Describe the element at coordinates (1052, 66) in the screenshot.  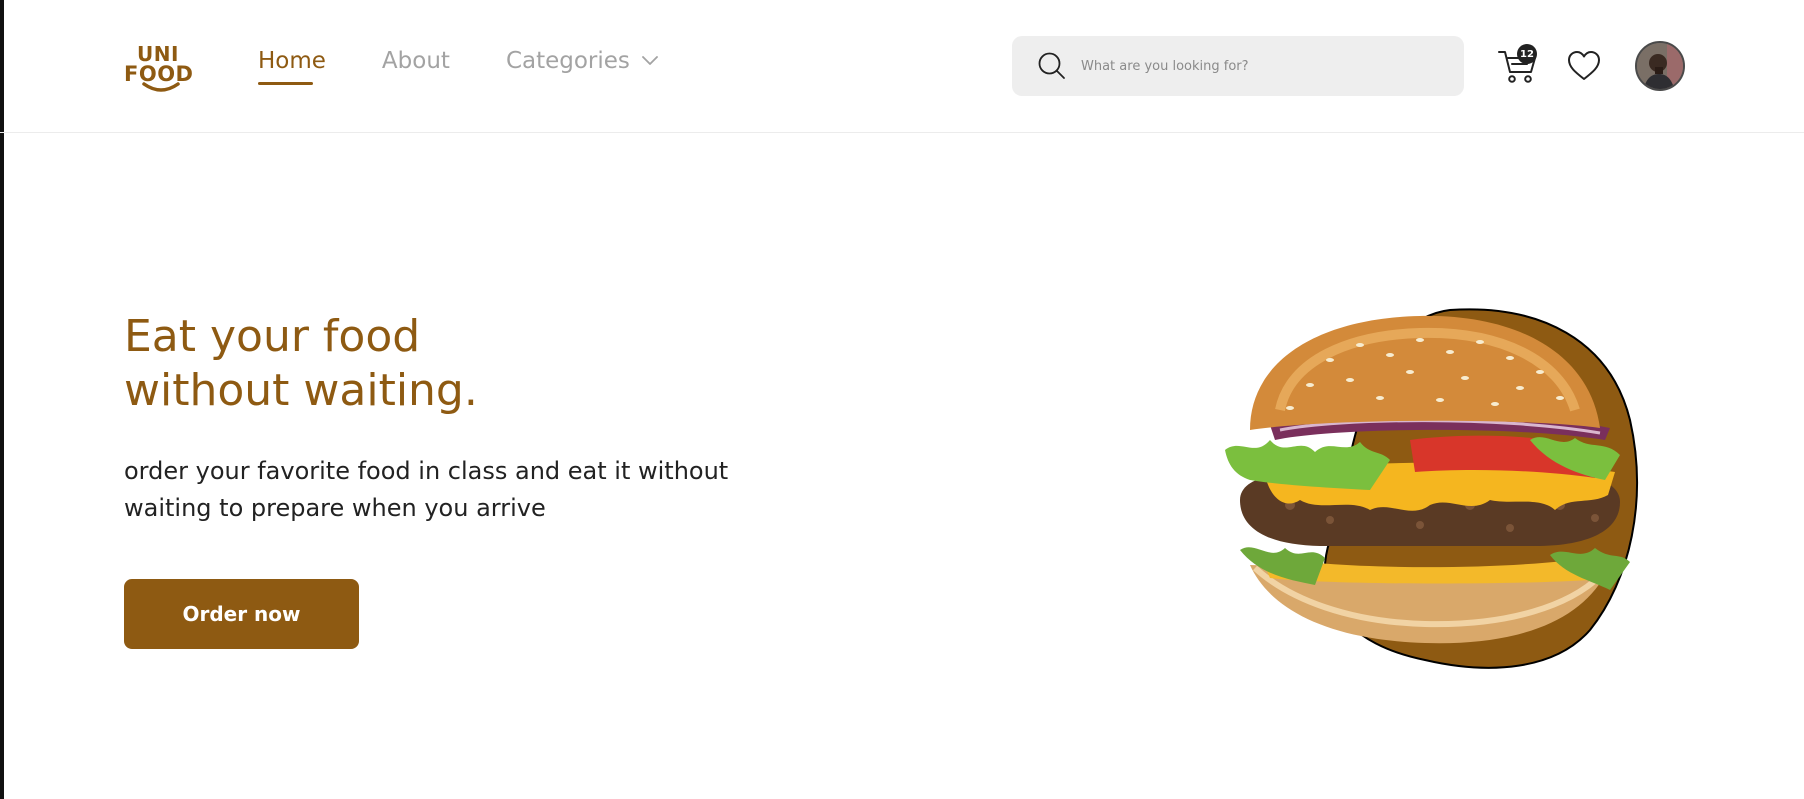
I see `search-icon` at that location.